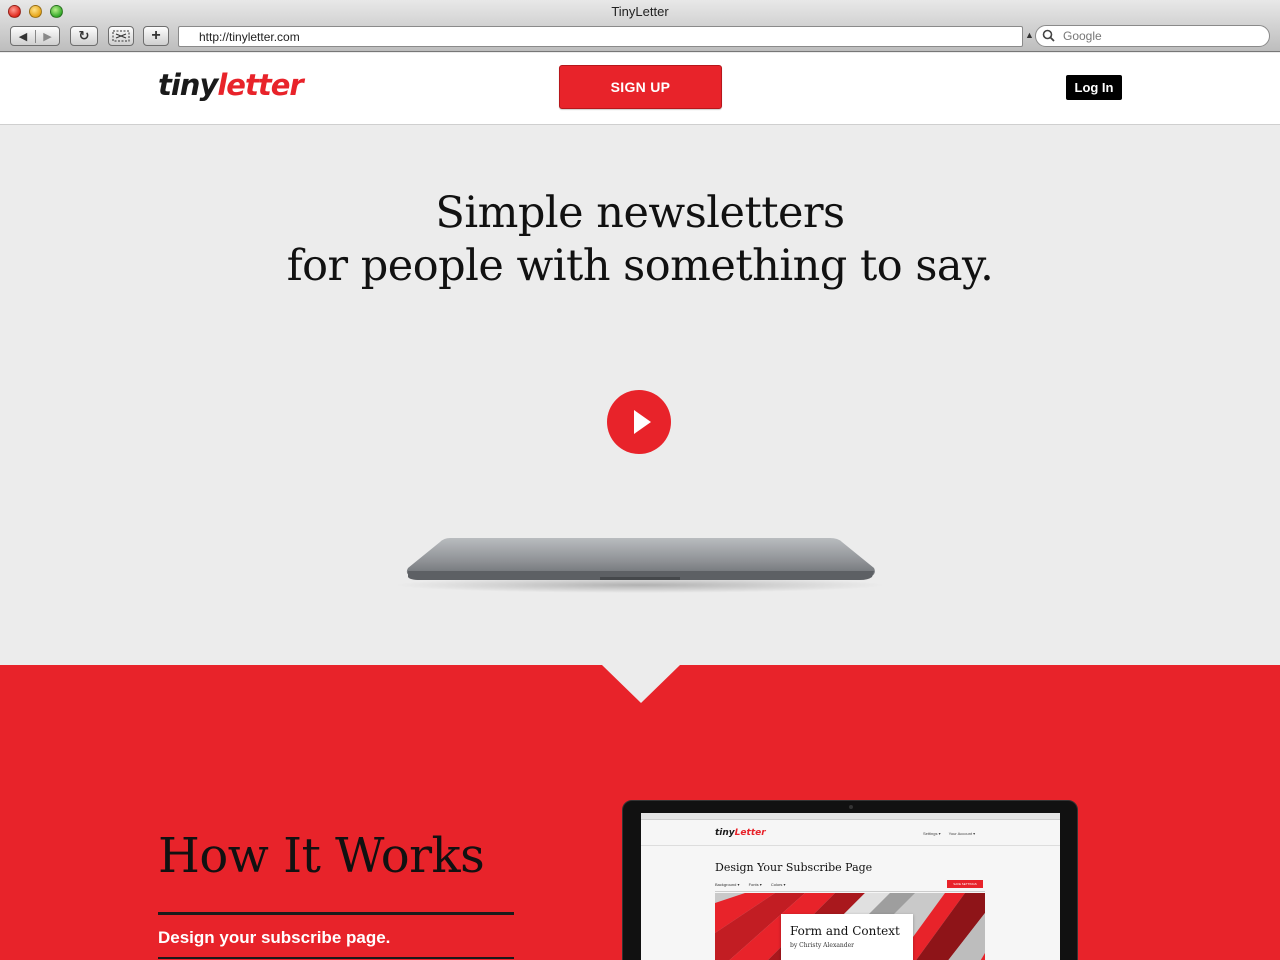  I want to click on mock-tab-background: Background ▾, so click(727, 884).